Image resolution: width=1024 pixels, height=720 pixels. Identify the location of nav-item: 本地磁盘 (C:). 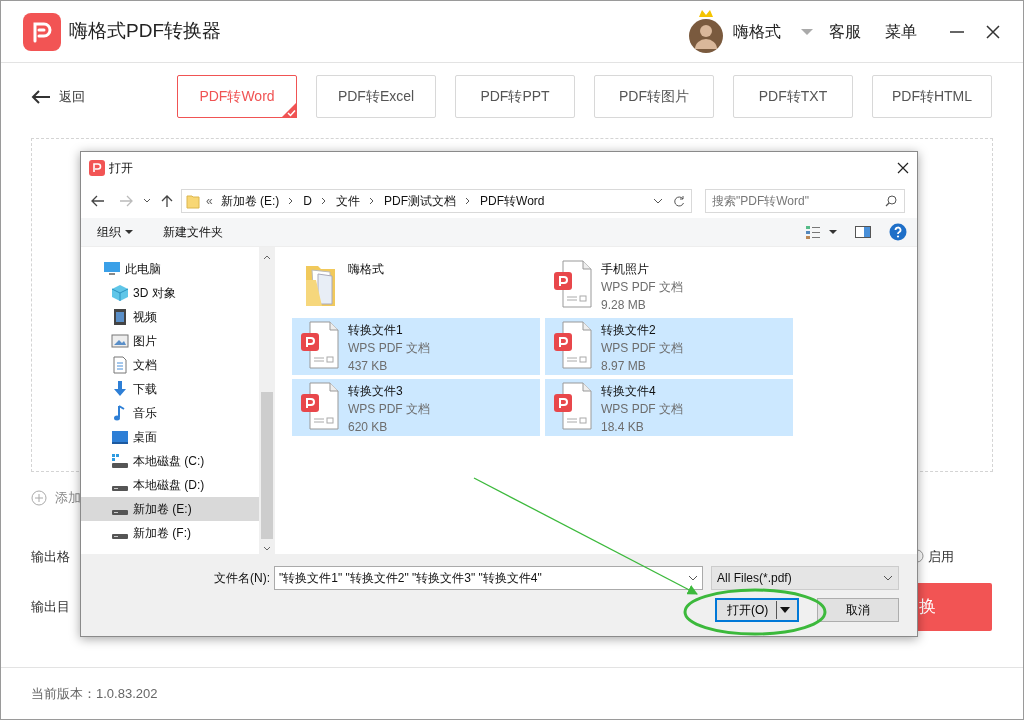
(170, 461).